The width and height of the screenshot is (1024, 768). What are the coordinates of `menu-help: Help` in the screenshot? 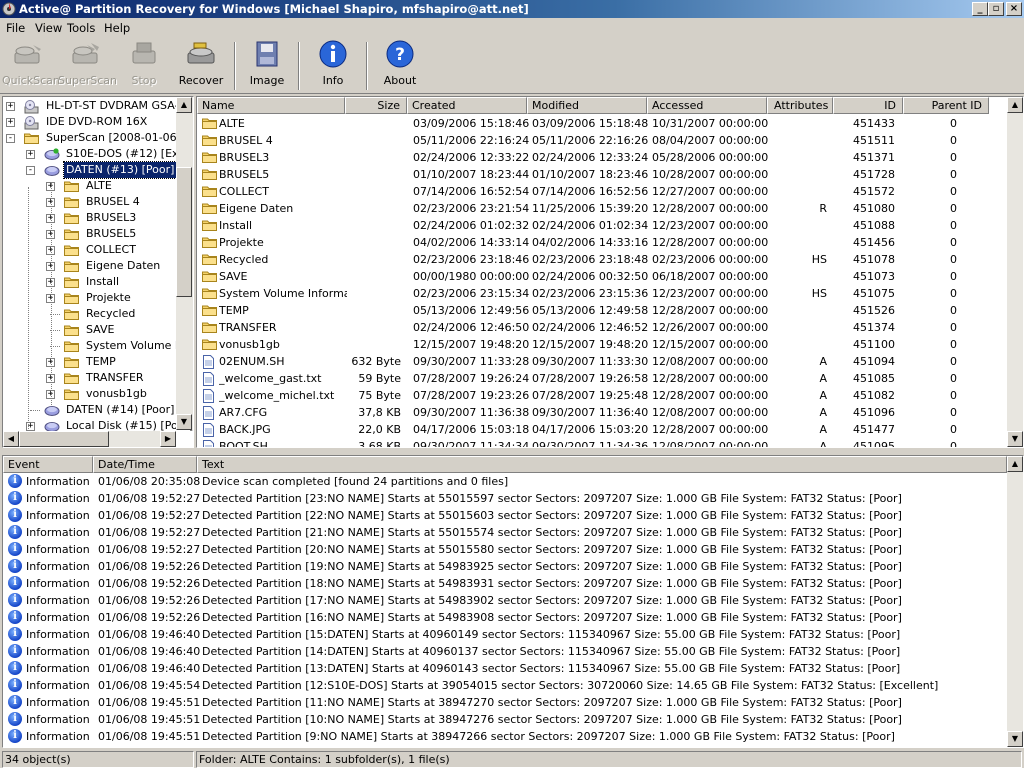 It's located at (117, 28).